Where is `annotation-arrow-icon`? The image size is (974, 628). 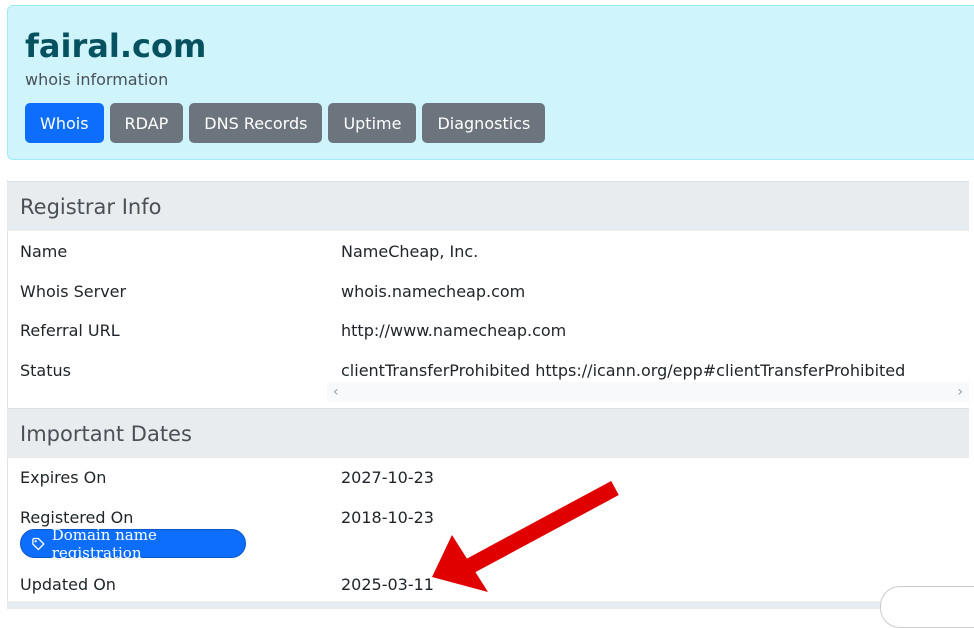 annotation-arrow-icon is located at coordinates (525, 536).